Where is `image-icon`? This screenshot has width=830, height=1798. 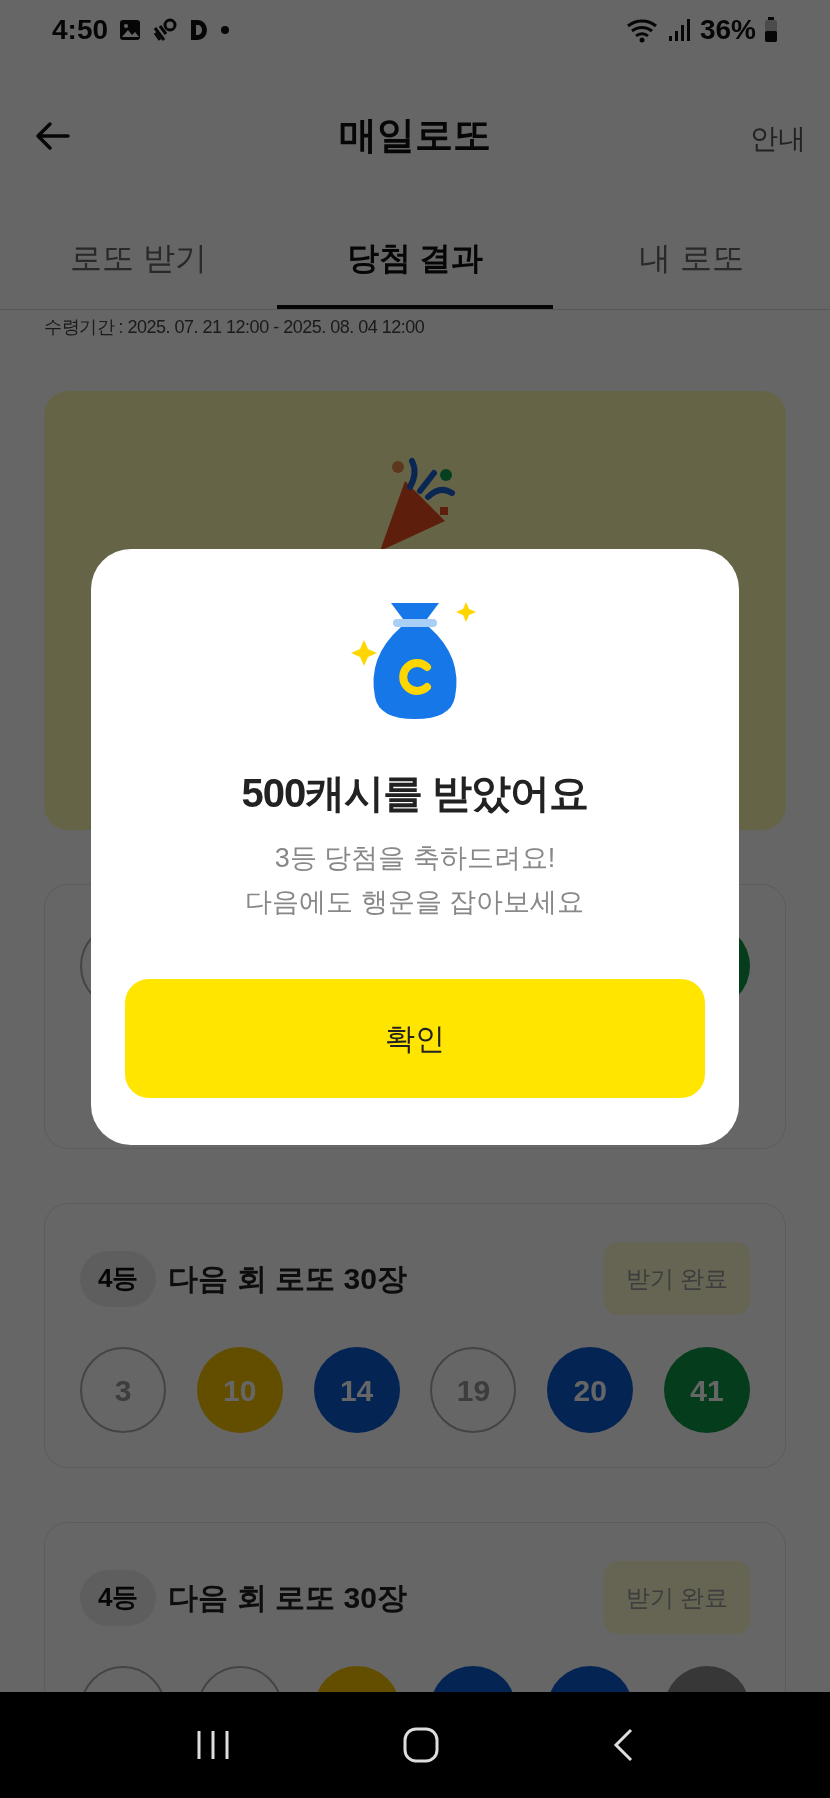
image-icon is located at coordinates (130, 30).